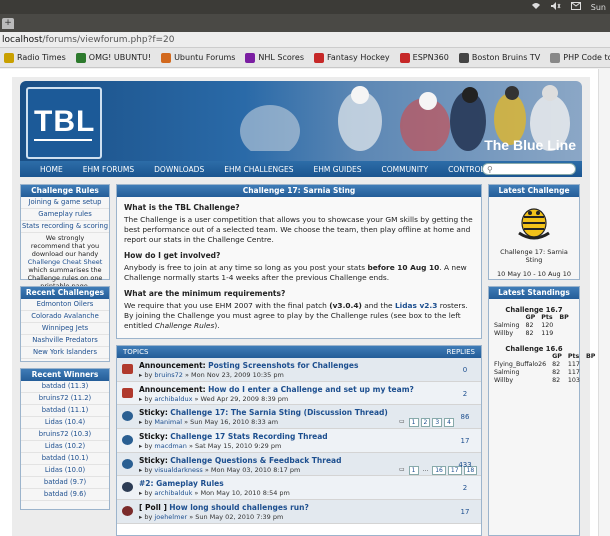 The height and width of the screenshot is (536, 610). What do you see at coordinates (178, 470) in the screenshot?
I see `topic-author-link: visualdarkness` at bounding box center [178, 470].